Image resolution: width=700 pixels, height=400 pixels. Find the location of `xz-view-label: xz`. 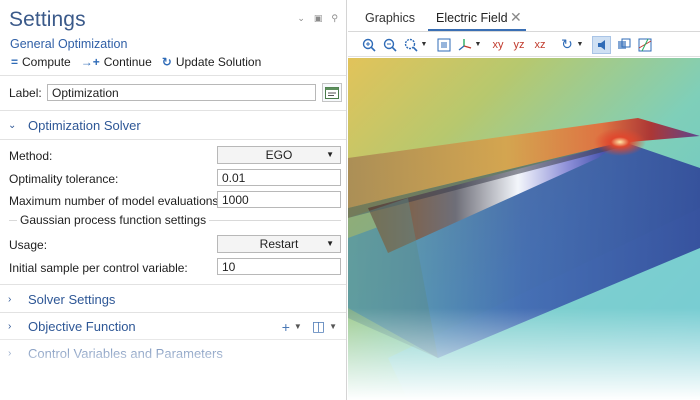

xz-view-label: xz is located at coordinates (540, 44).